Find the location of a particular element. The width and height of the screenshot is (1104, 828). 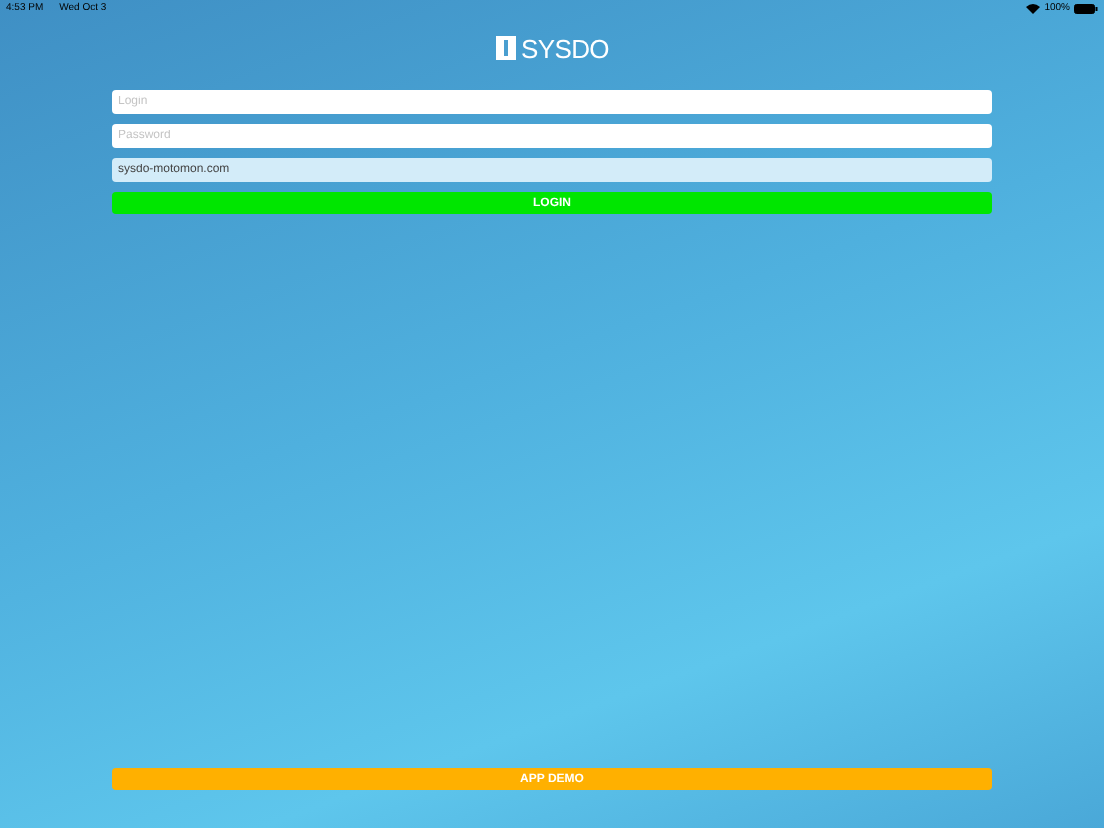

wifi-icon is located at coordinates (1033, 9).